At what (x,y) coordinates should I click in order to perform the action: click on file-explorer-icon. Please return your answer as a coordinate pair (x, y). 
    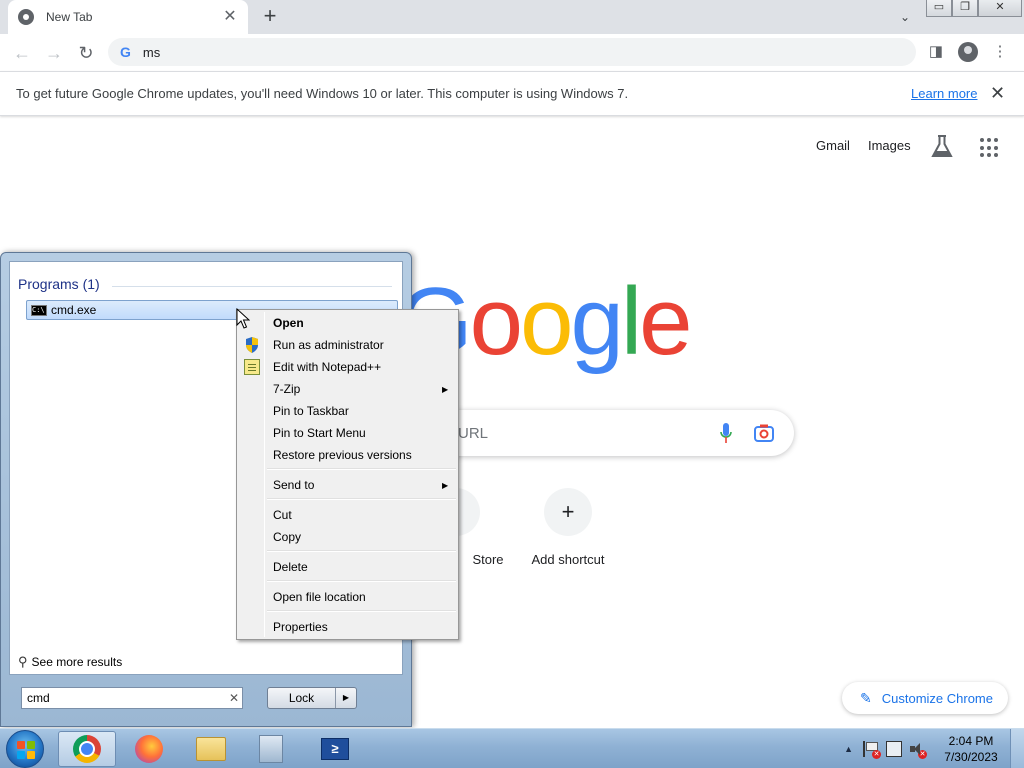
    Looking at the image, I should click on (211, 749).